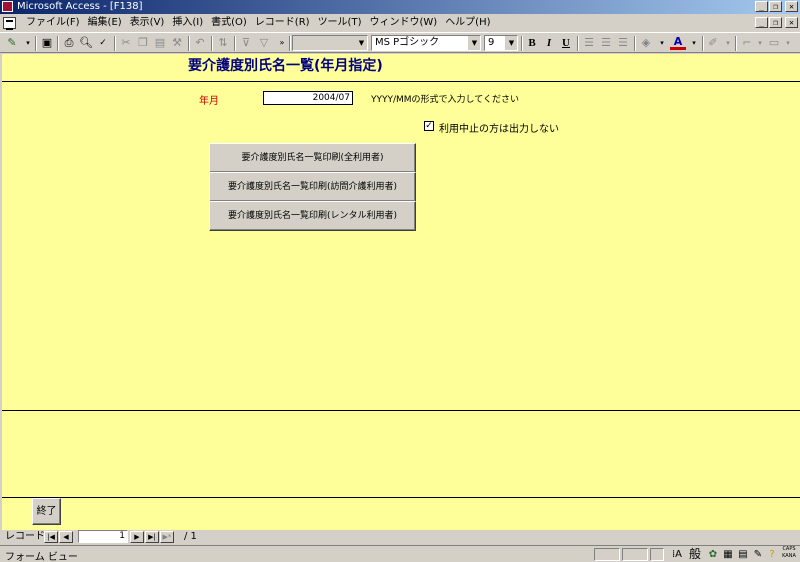 Image resolution: width=800 pixels, height=562 pixels. What do you see at coordinates (137, 537) in the screenshot?
I see `next-record-button: ▶` at bounding box center [137, 537].